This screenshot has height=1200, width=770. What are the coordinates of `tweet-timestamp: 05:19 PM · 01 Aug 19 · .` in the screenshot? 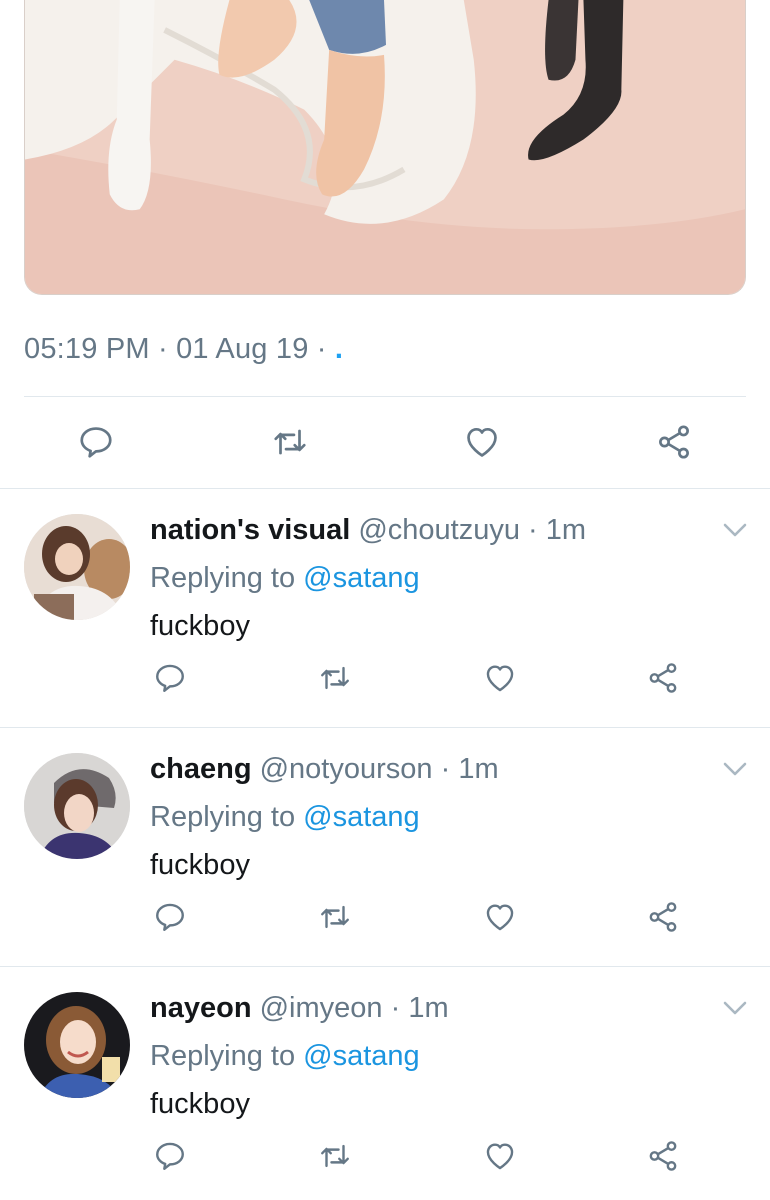 It's located at (183, 349).